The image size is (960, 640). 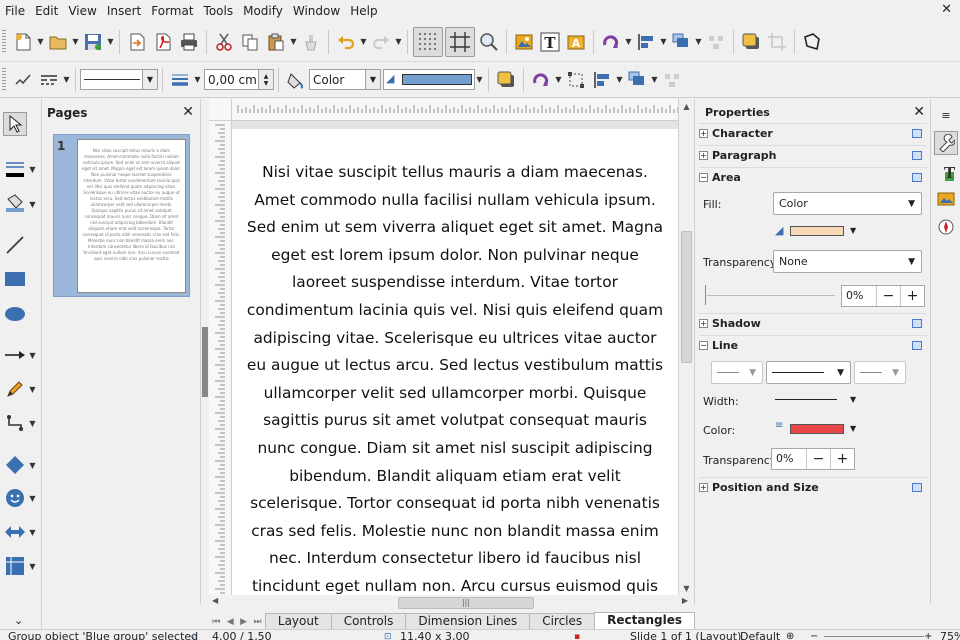 What do you see at coordinates (479, 79) in the screenshot?
I see `area-color-dropdown-icon: ▼` at bounding box center [479, 79].